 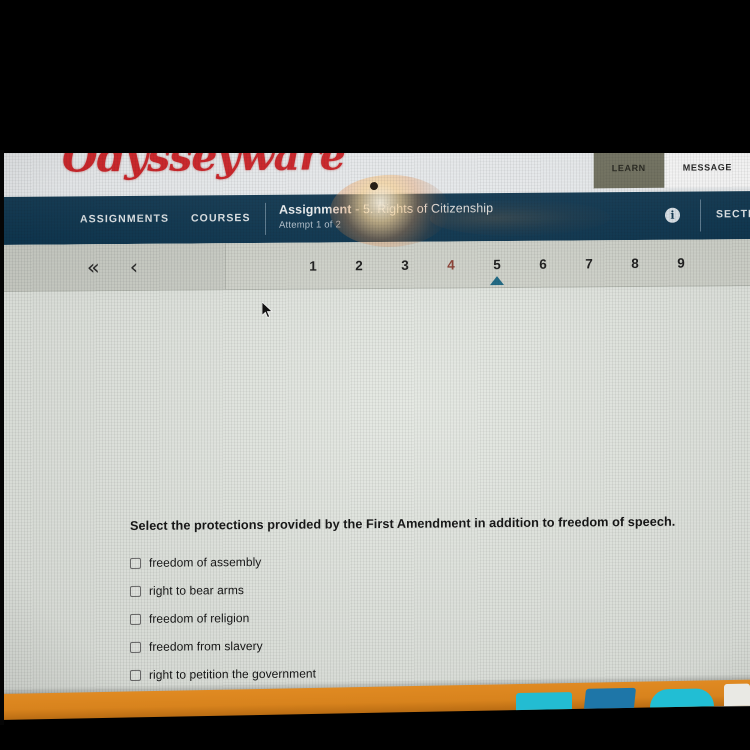 I want to click on page-number-1: 1, so click(x=313, y=265).